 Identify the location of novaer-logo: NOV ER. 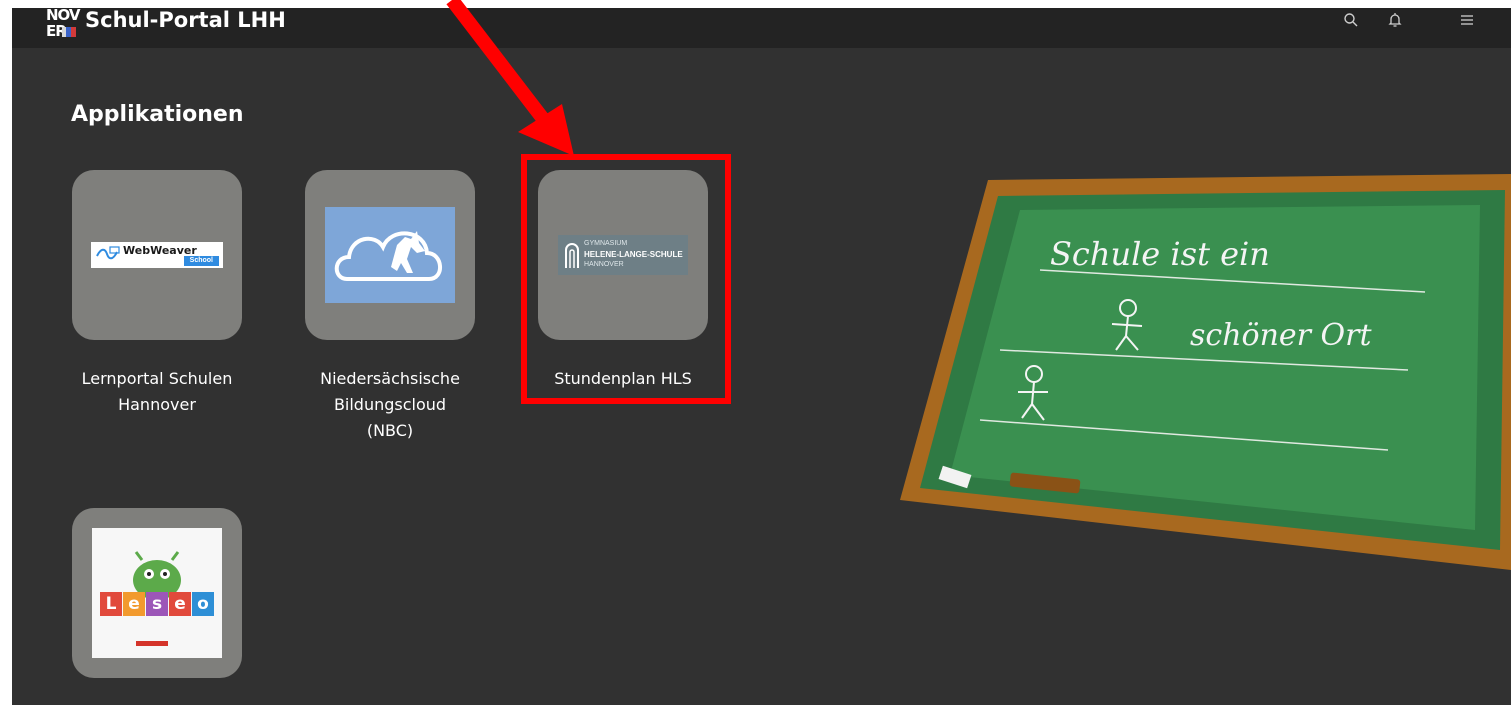
(63, 25).